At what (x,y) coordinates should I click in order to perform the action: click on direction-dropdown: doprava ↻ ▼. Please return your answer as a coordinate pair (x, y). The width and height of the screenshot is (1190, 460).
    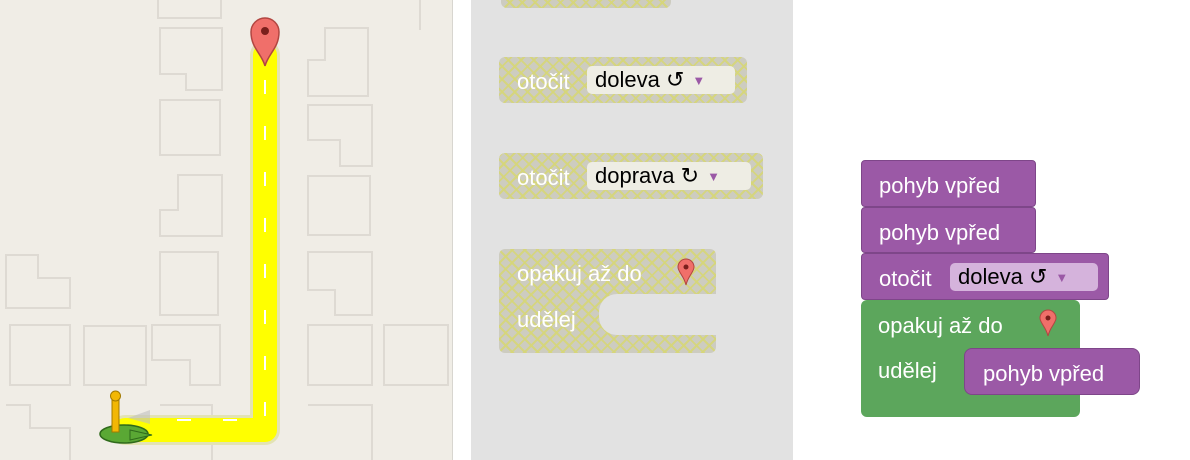
    Looking at the image, I should click on (669, 176).